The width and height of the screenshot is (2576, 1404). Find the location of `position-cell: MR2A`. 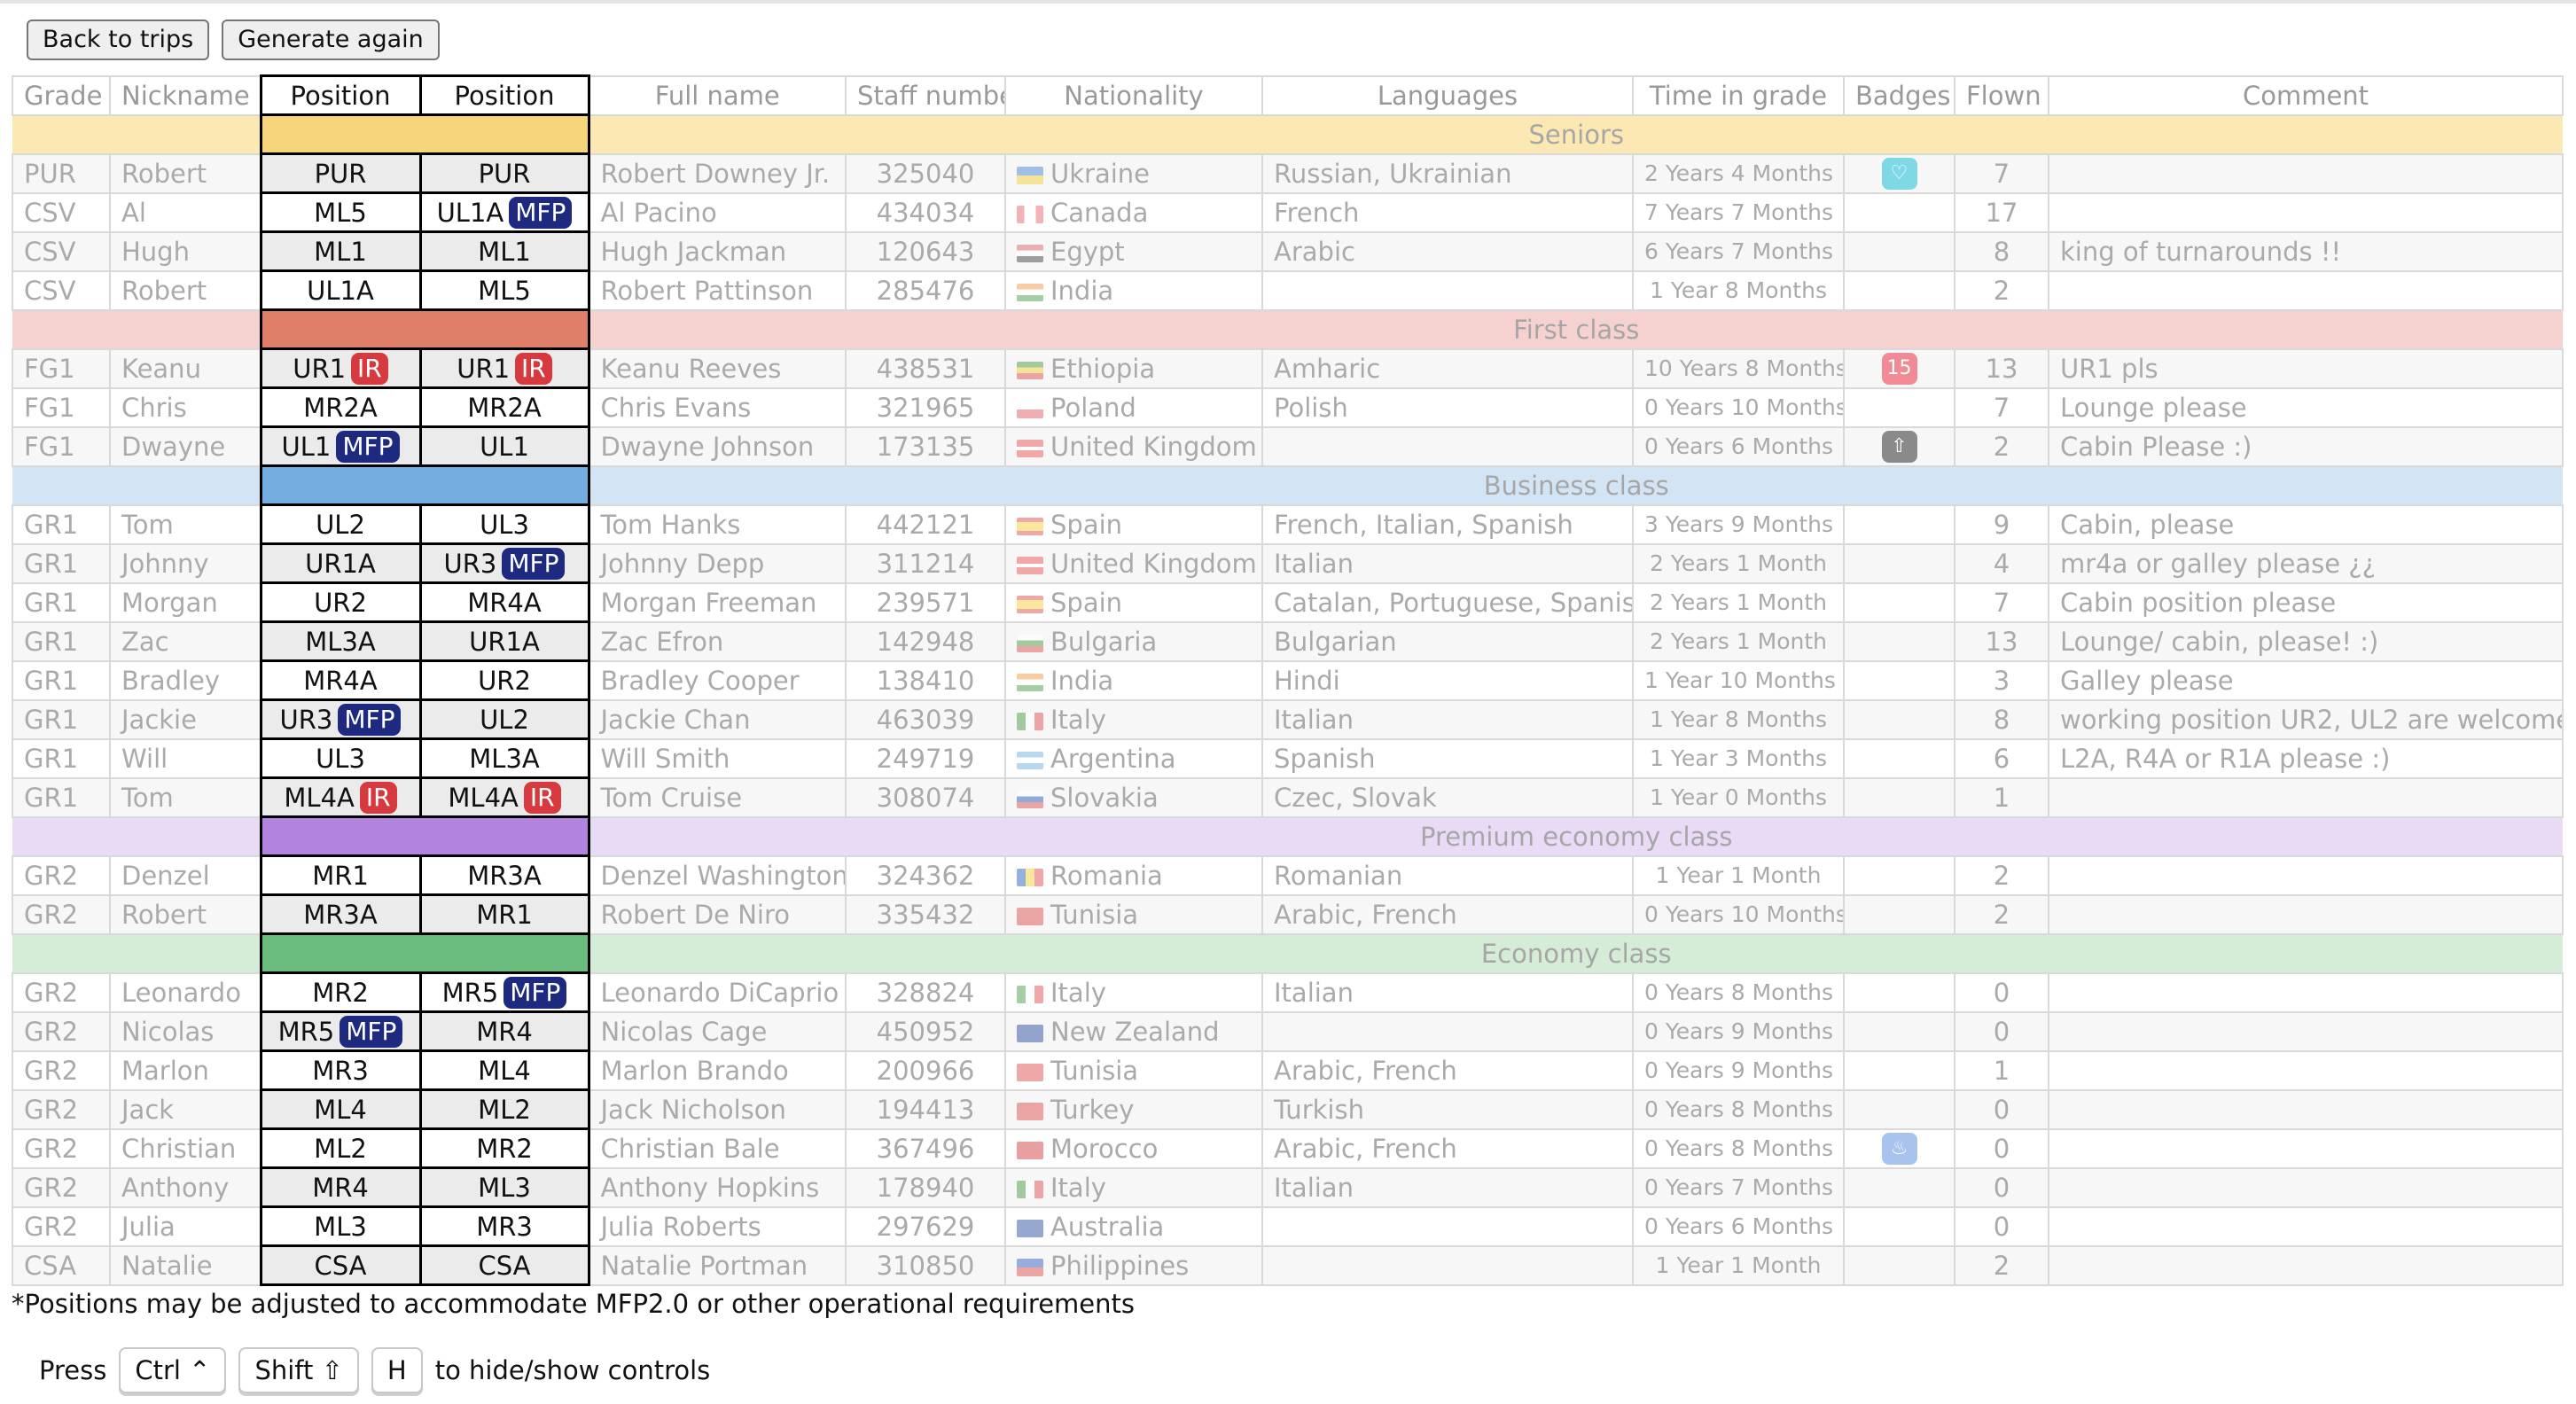

position-cell: MR2A is located at coordinates (340, 407).